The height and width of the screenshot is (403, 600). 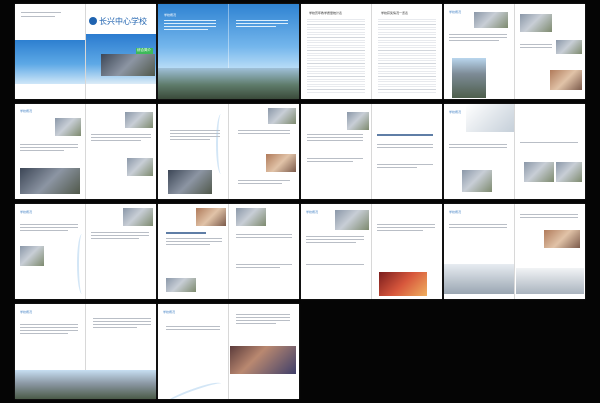 I want to click on table-title: 学校获奖情况一览表, so click(x=395, y=13).